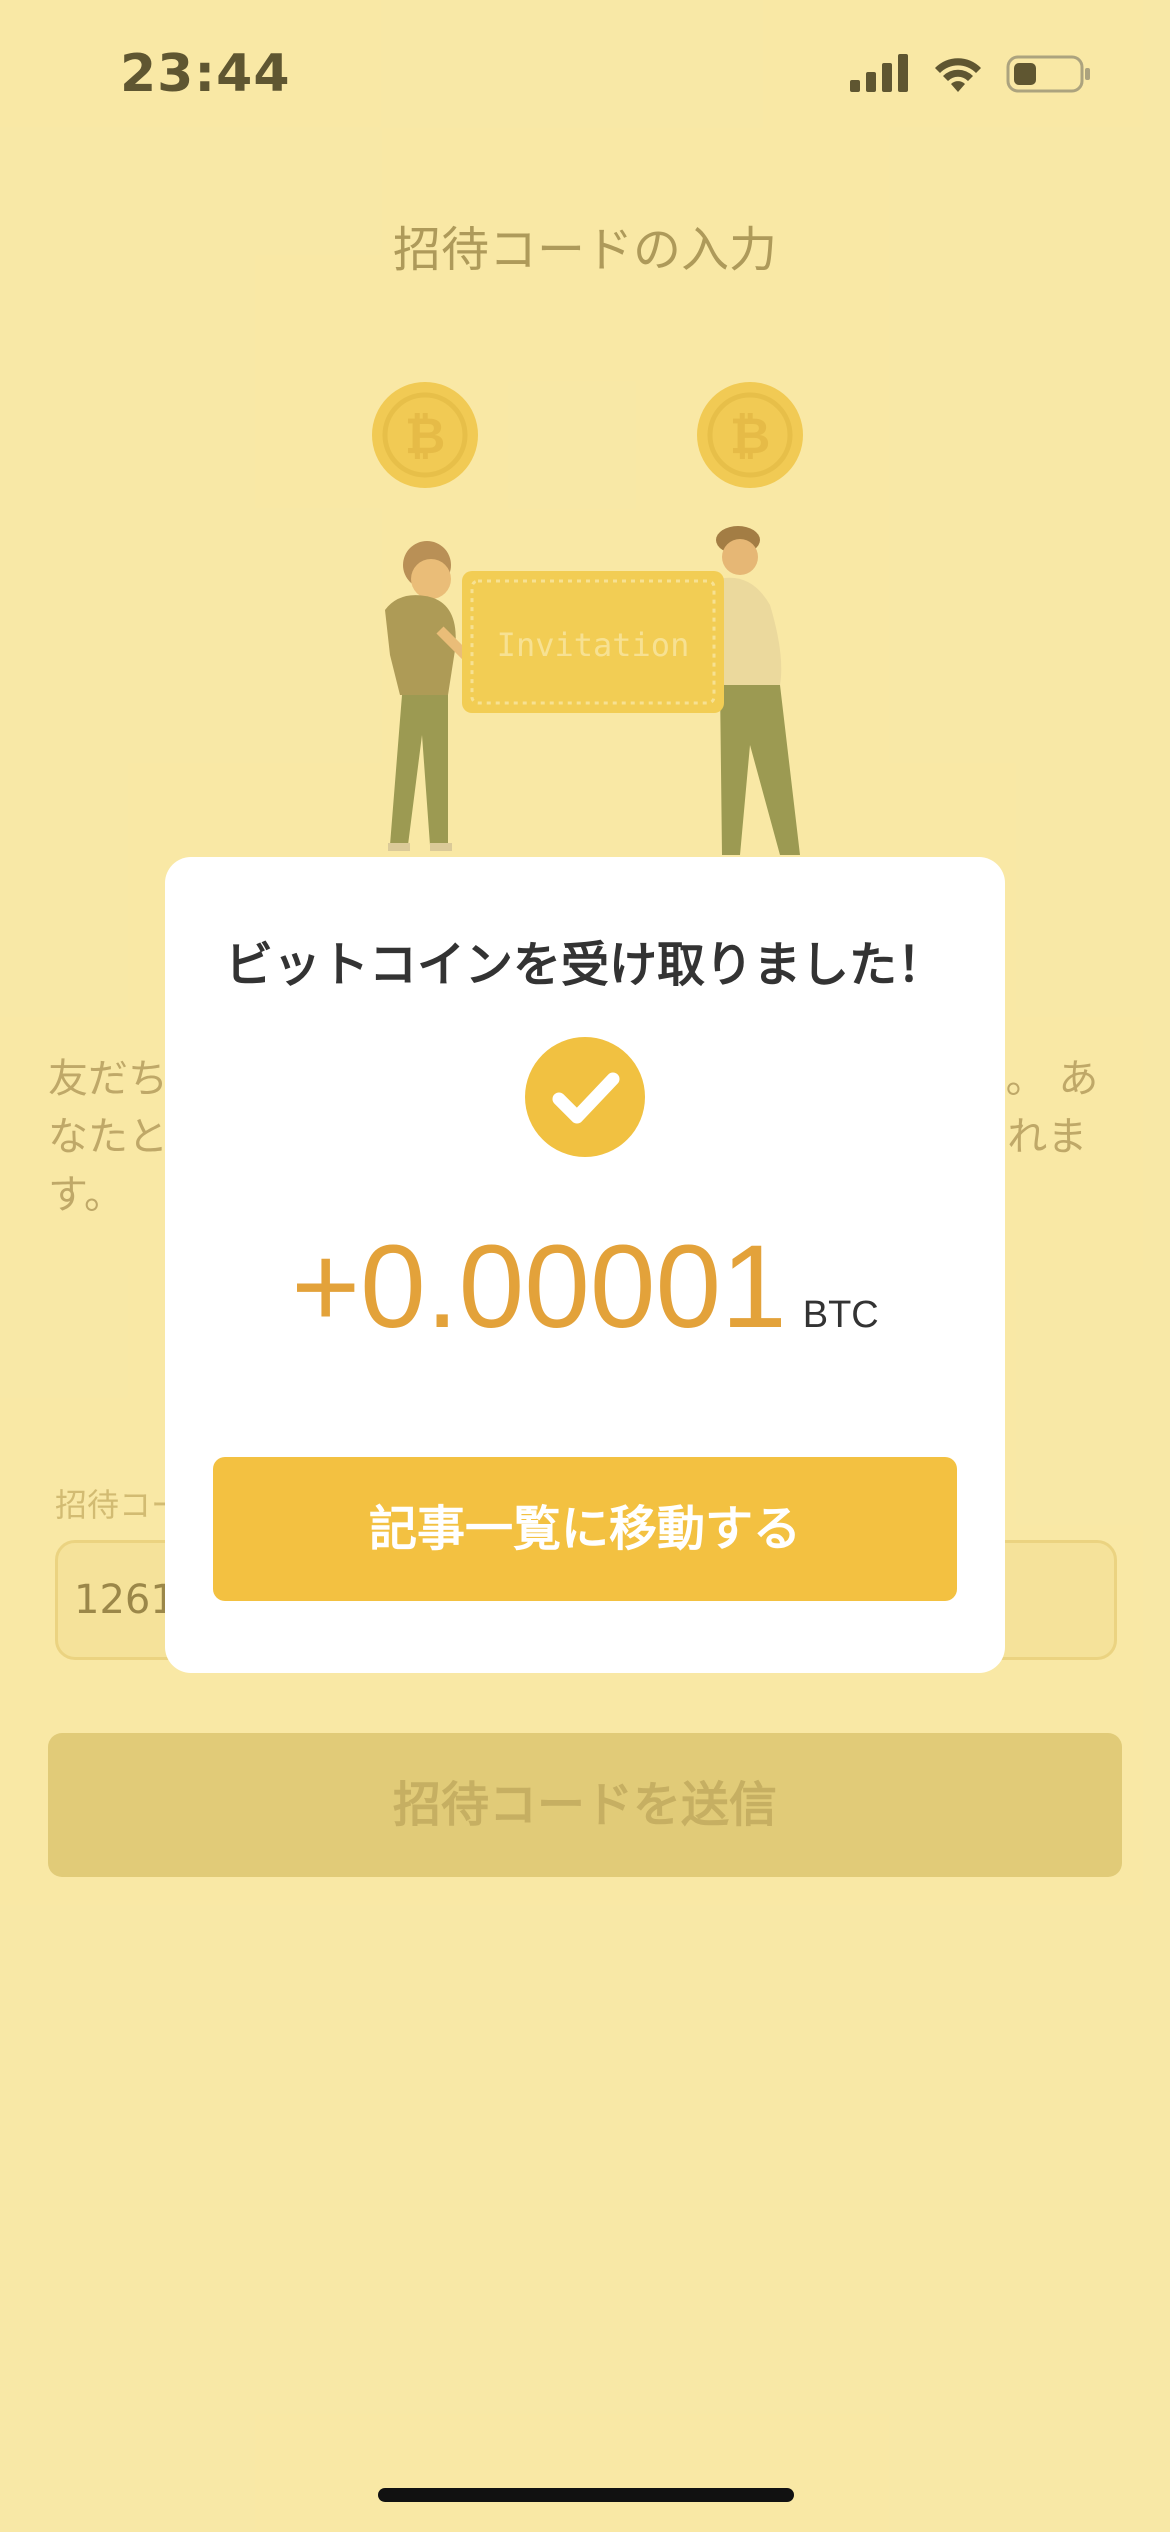  I want to click on amount-unit: BTC, so click(840, 1315).